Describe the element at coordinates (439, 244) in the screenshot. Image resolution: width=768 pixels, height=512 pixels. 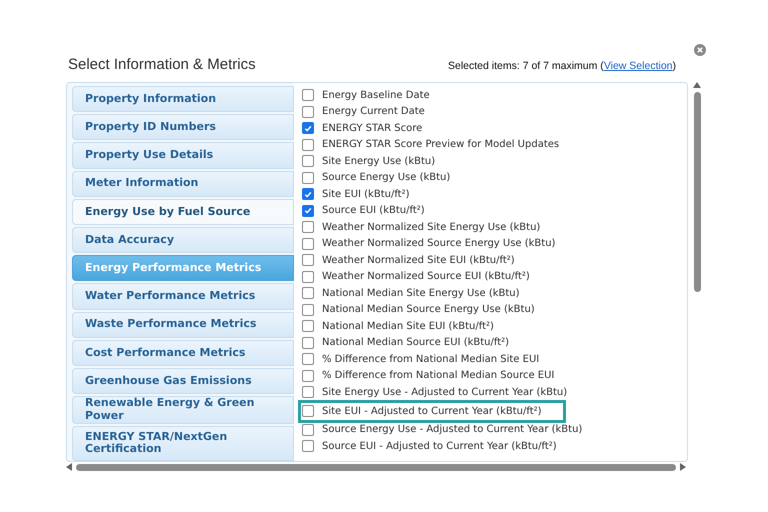
I see `metric-label: Weather Normalized Source Energy Use (kBtu)` at that location.